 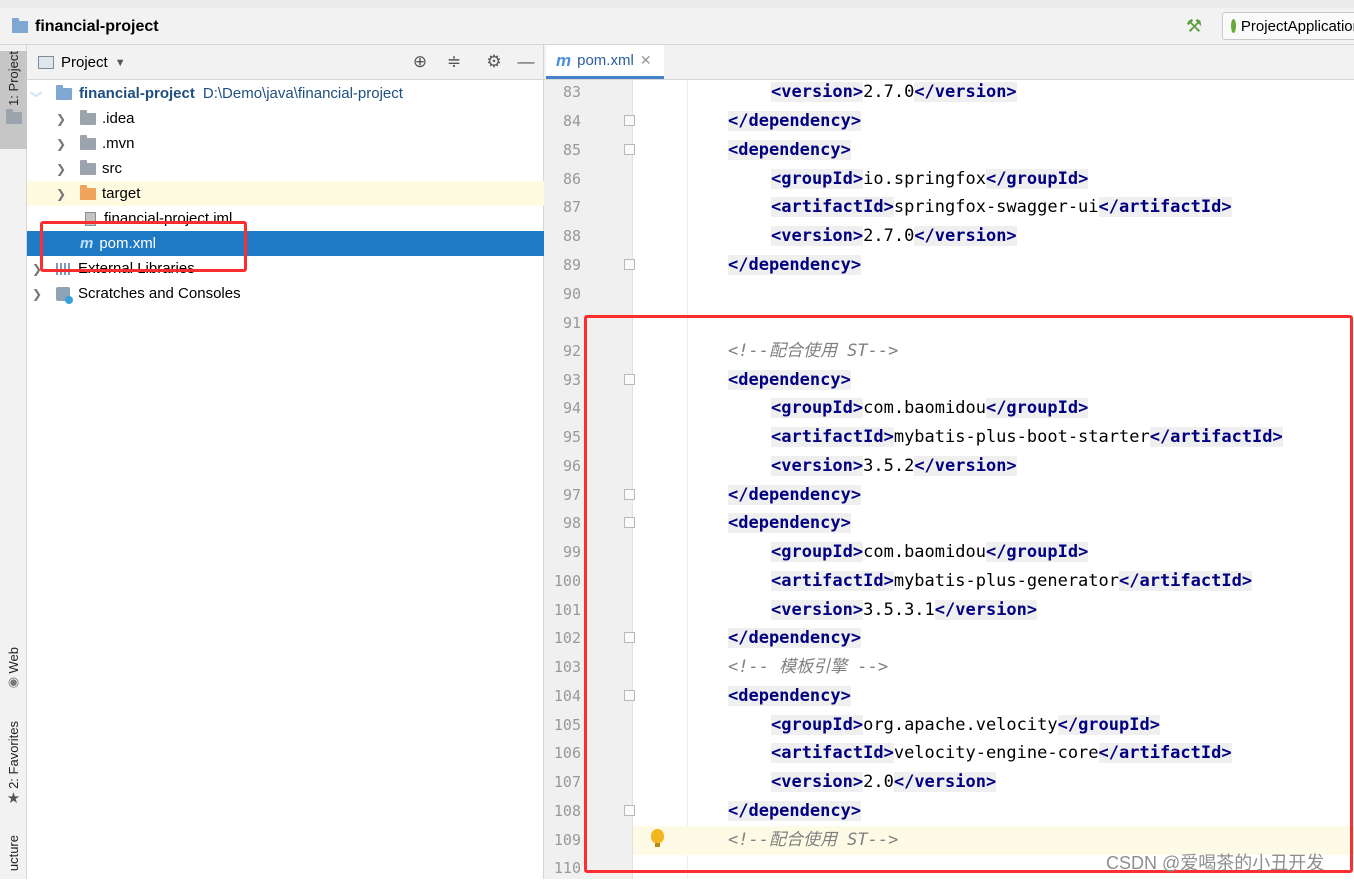 What do you see at coordinates (571, 323) in the screenshot?
I see `line-number: 91` at bounding box center [571, 323].